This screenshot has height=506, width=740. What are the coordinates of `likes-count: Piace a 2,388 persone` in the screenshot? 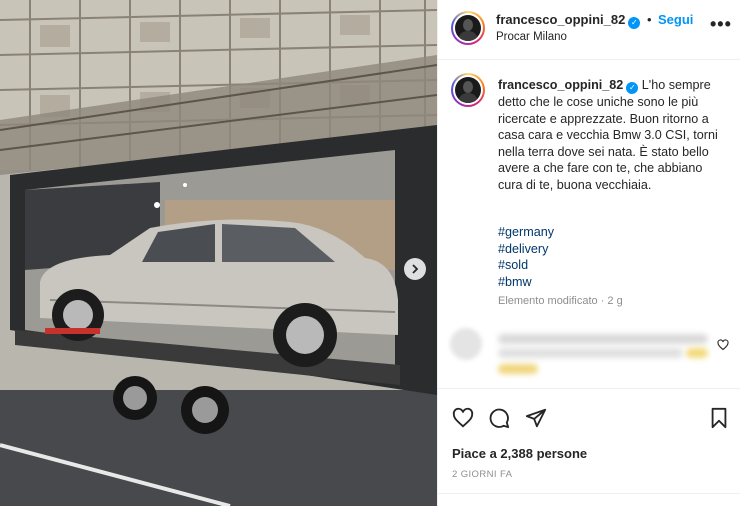 It's located at (519, 453).